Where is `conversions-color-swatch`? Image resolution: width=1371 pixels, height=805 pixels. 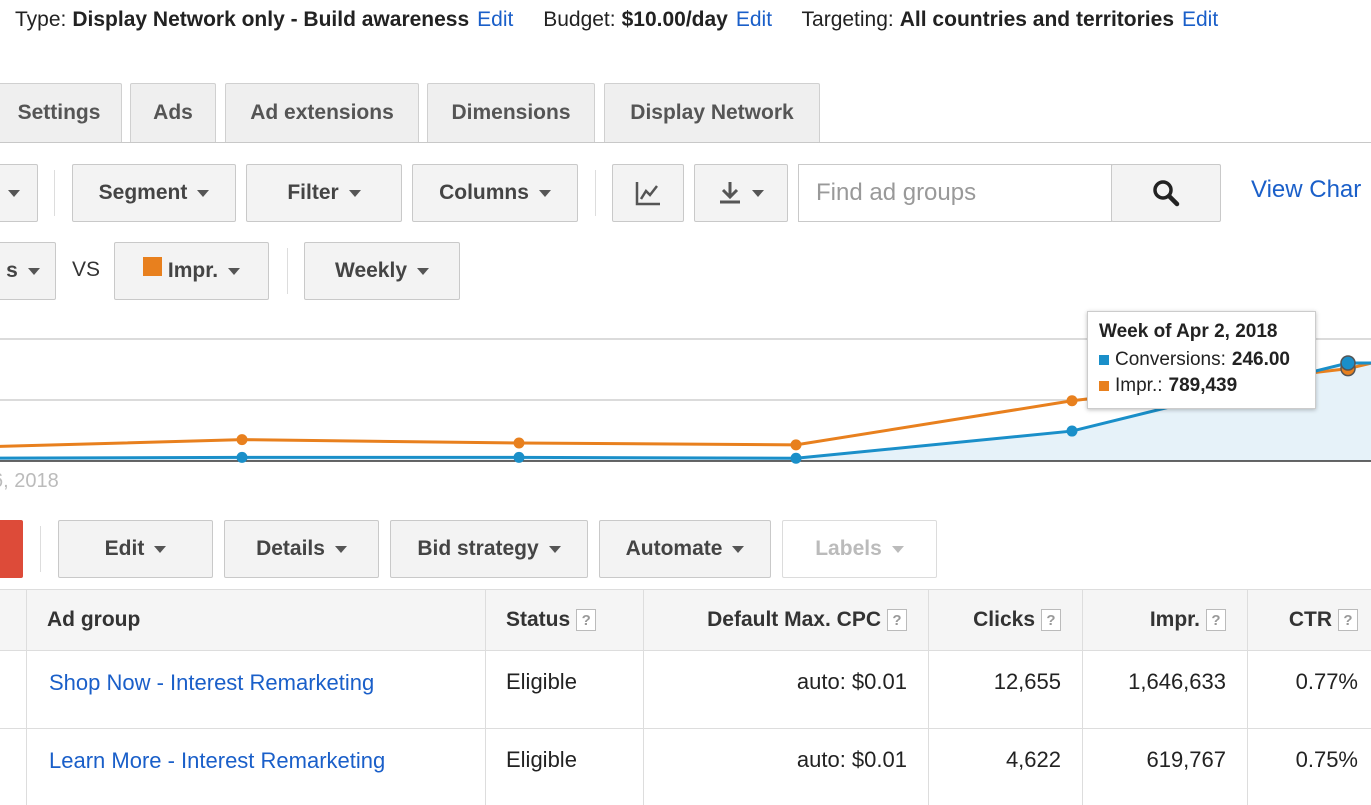 conversions-color-swatch is located at coordinates (1104, 360).